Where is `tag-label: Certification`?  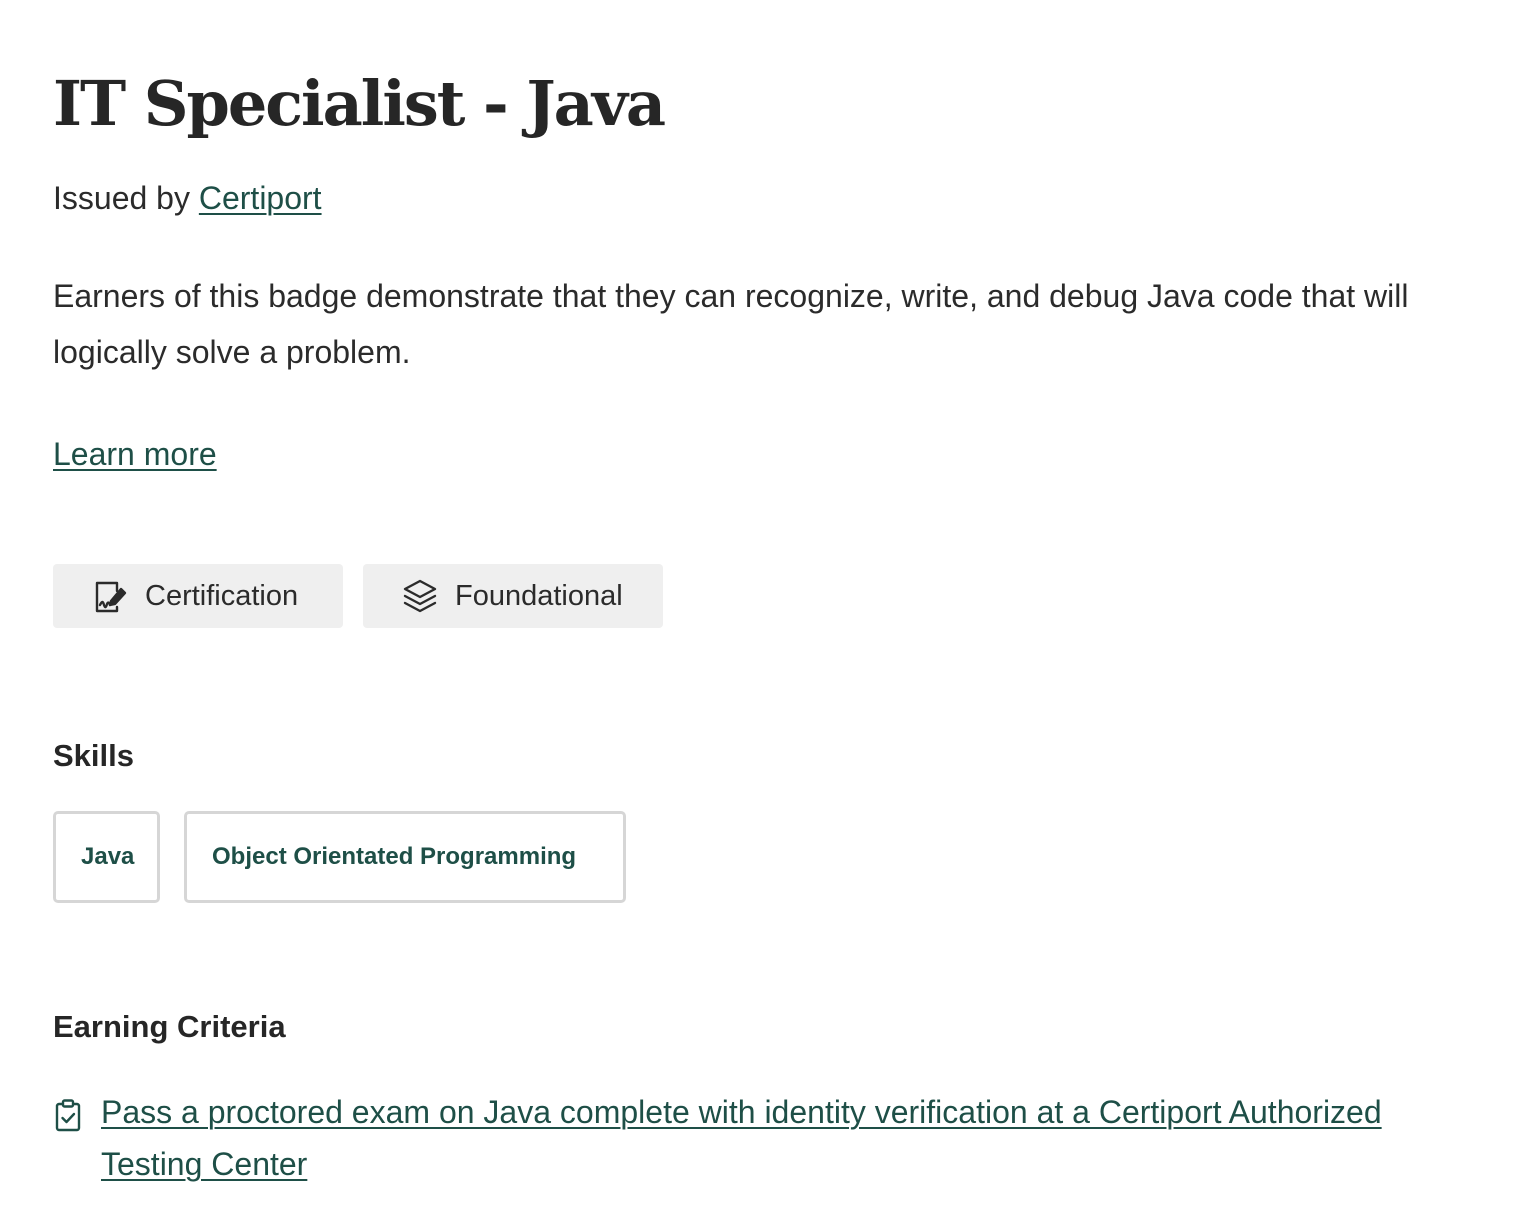
tag-label: Certification is located at coordinates (222, 595).